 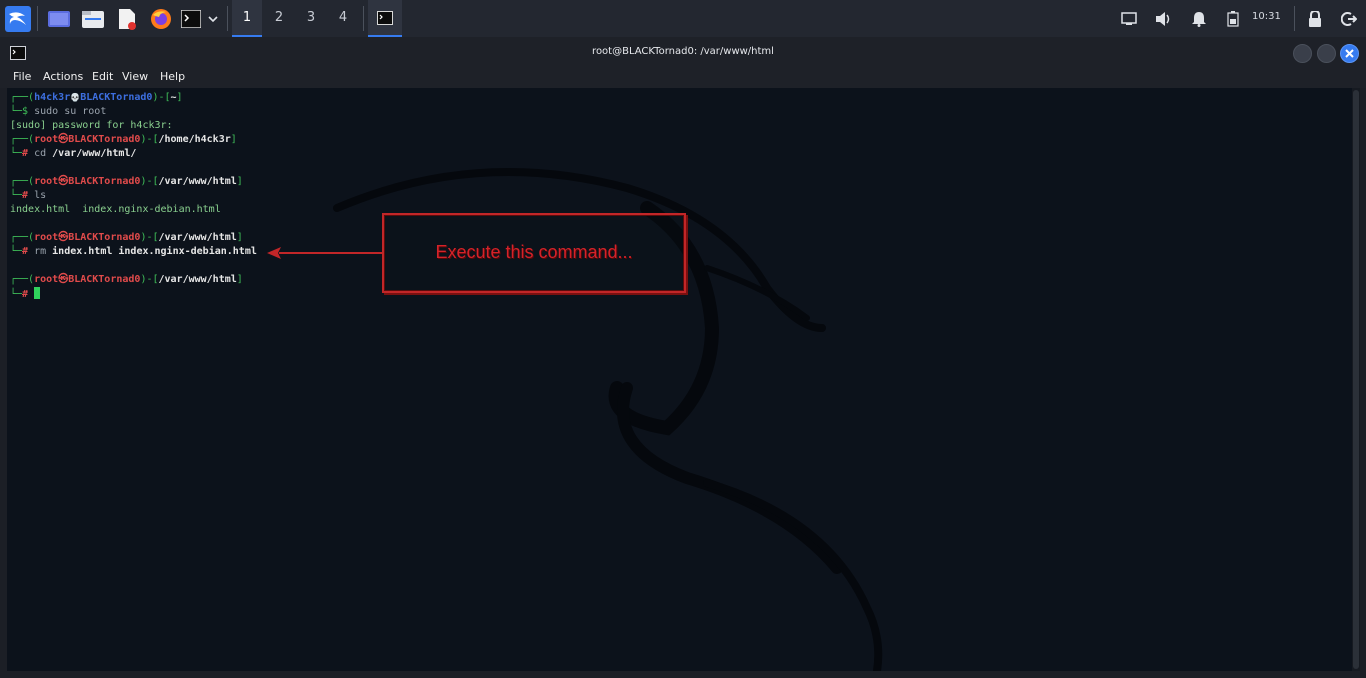 I want to click on battery-icon, so click(x=1233, y=18).